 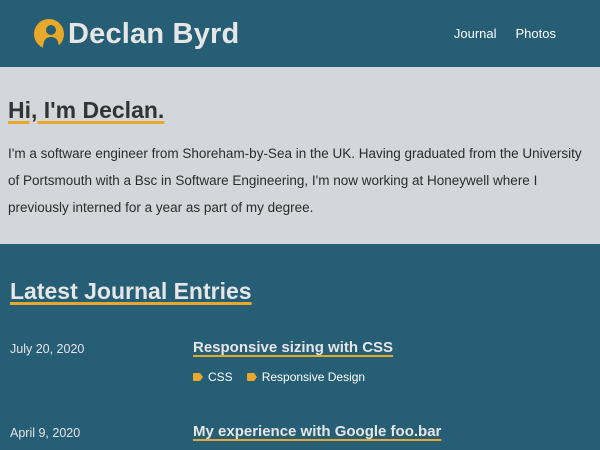 What do you see at coordinates (86, 110) in the screenshot?
I see `intro-heading: Hi, I'm Declan.` at bounding box center [86, 110].